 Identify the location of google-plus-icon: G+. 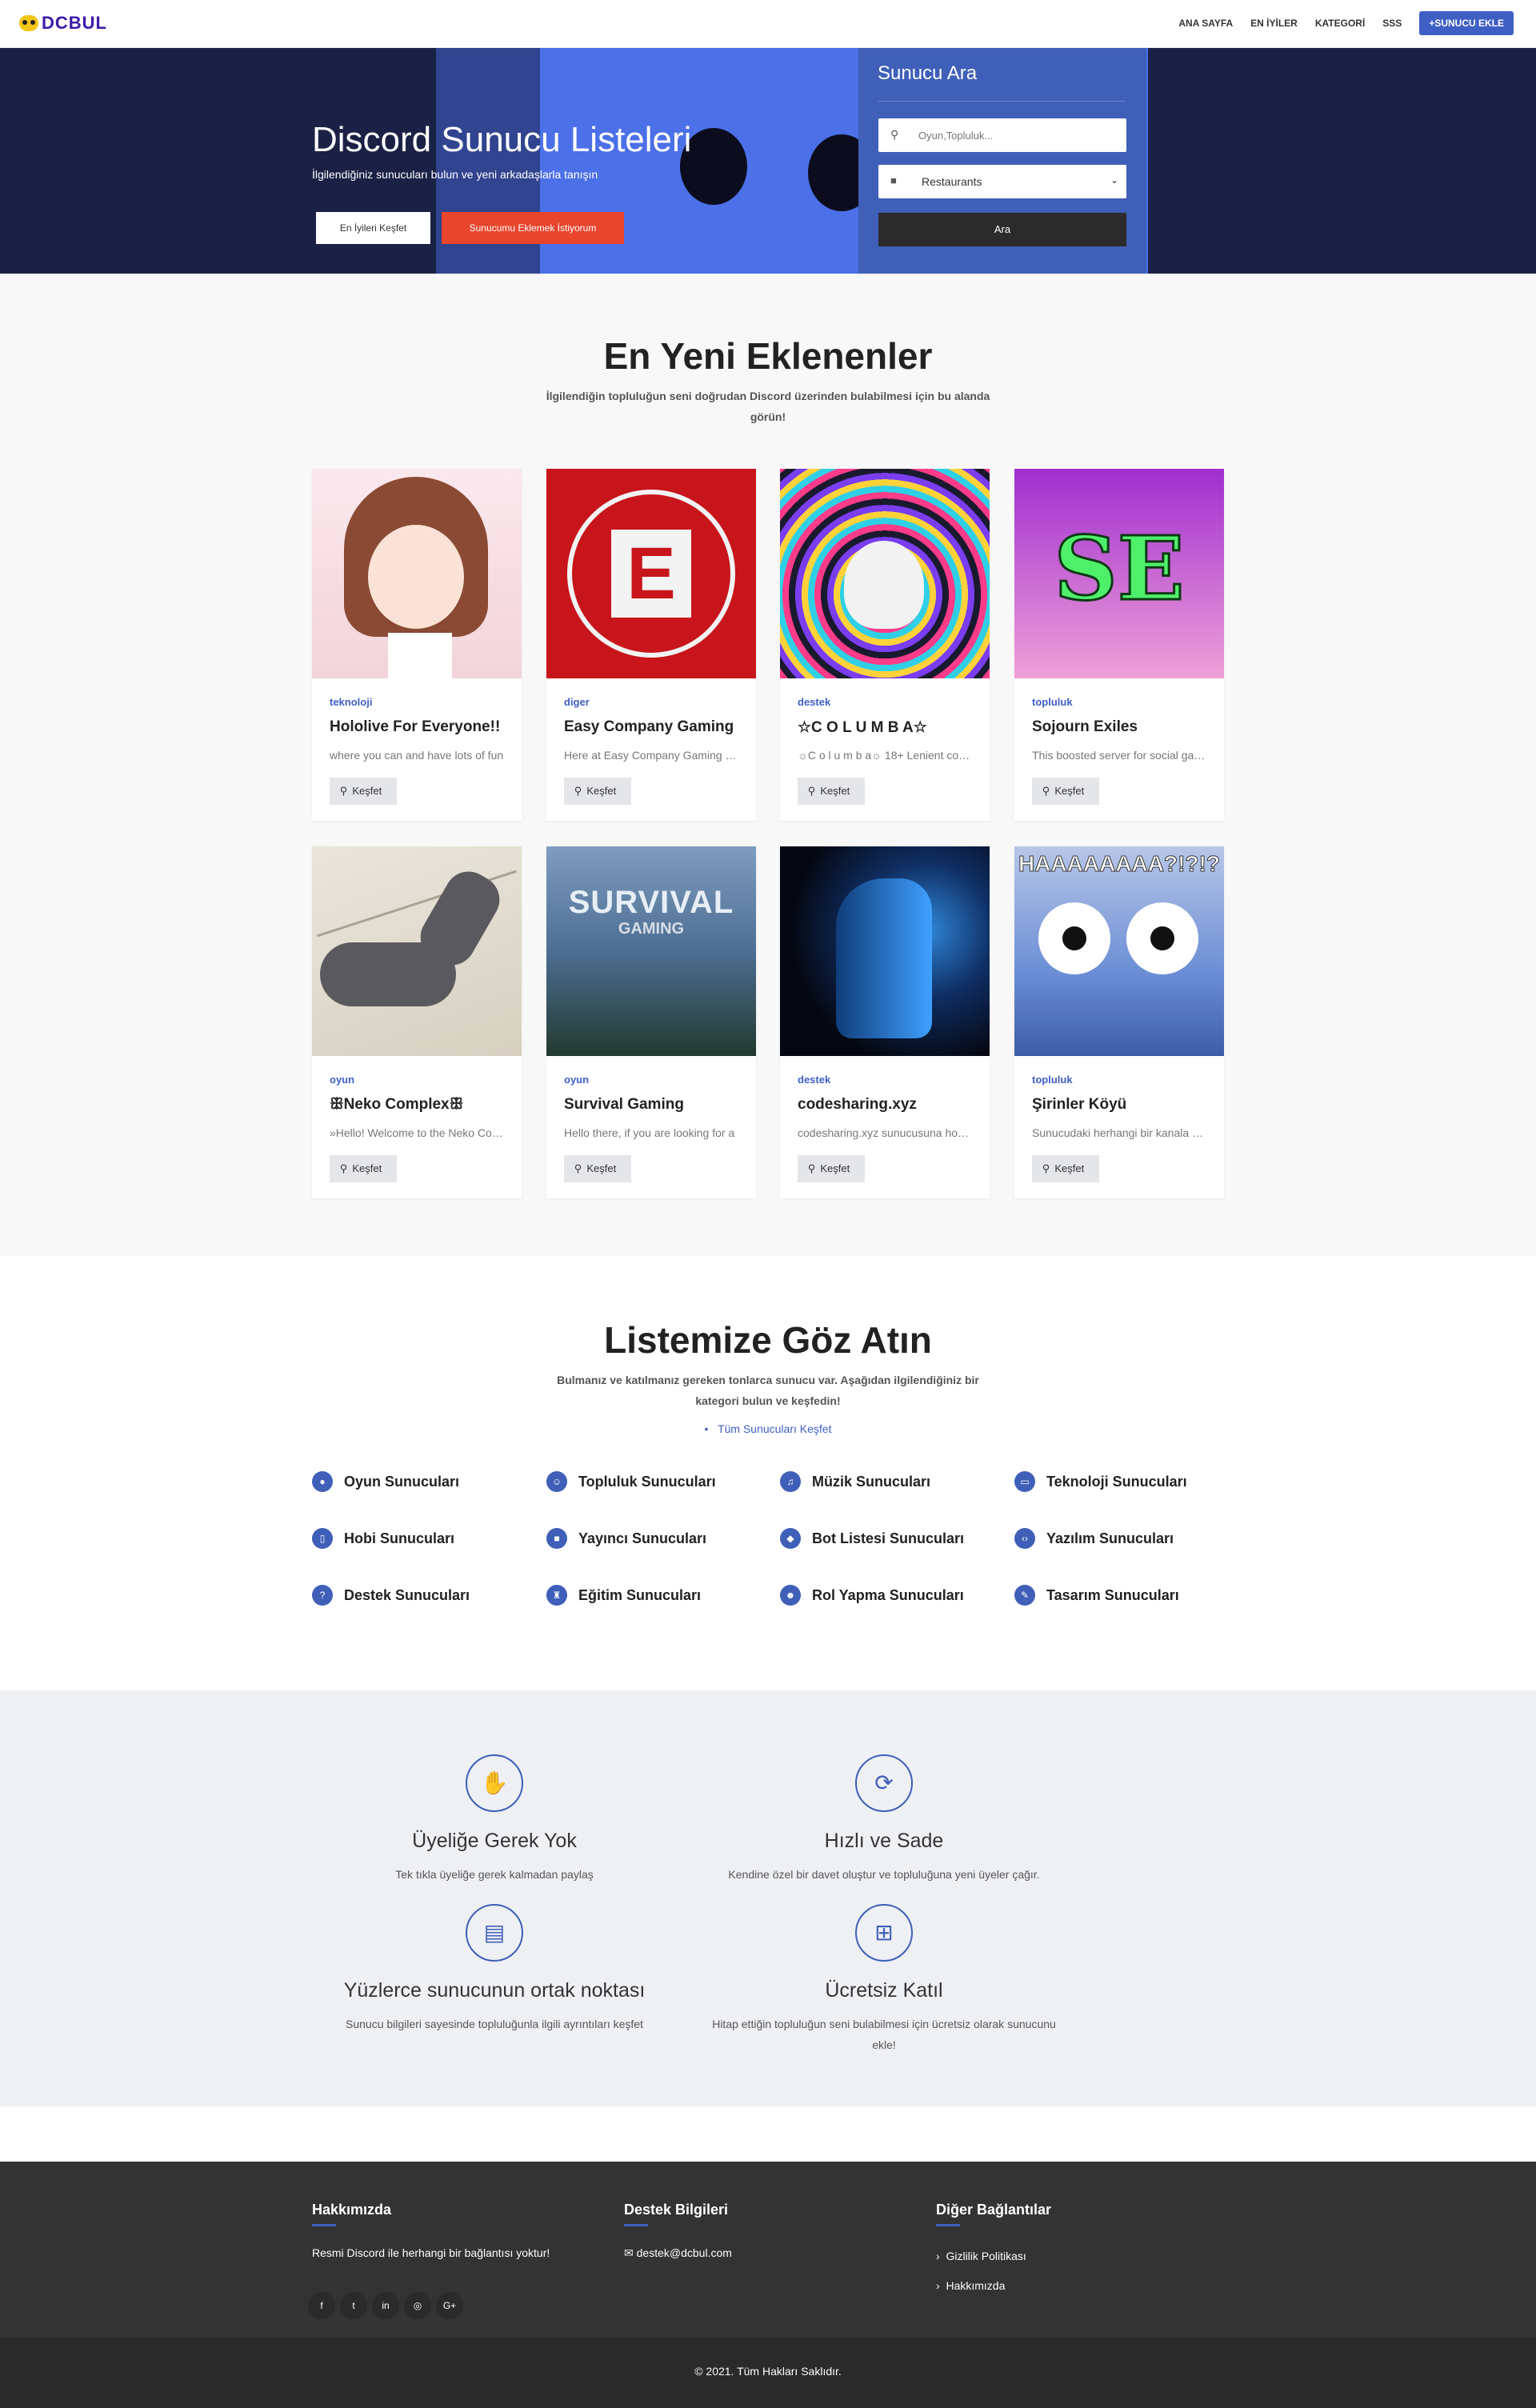
(449, 2305).